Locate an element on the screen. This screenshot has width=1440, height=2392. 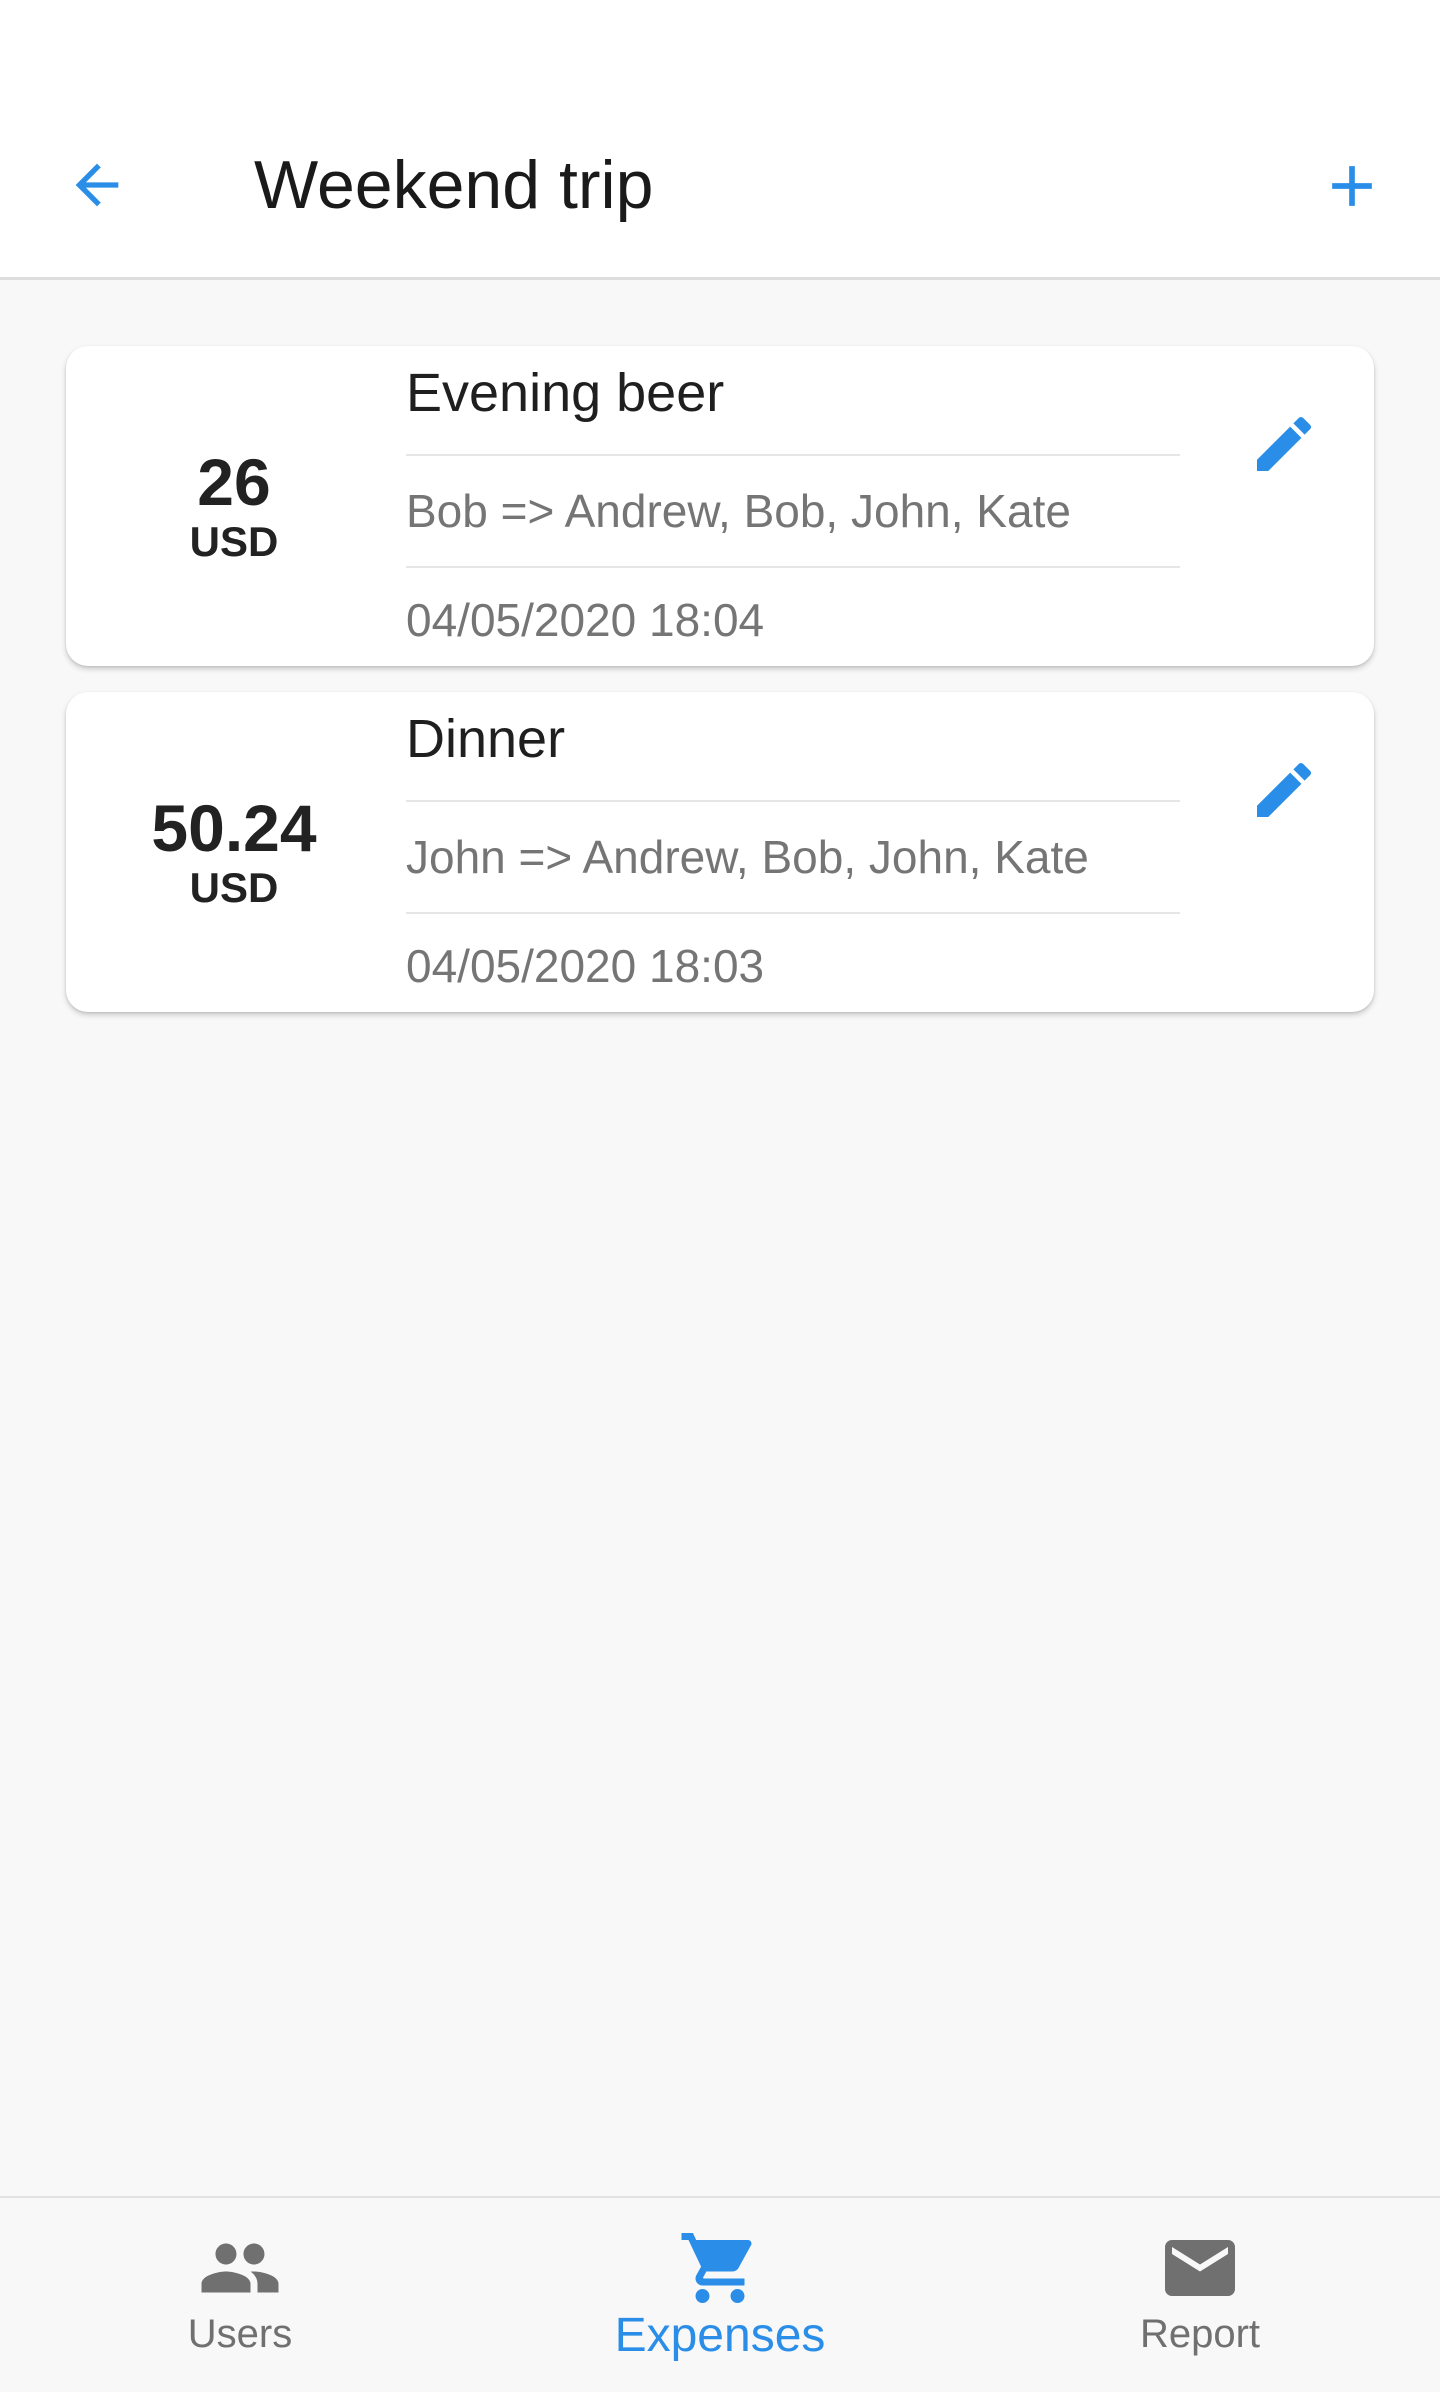
nav-item-report: Report is located at coordinates (1200, 2295).